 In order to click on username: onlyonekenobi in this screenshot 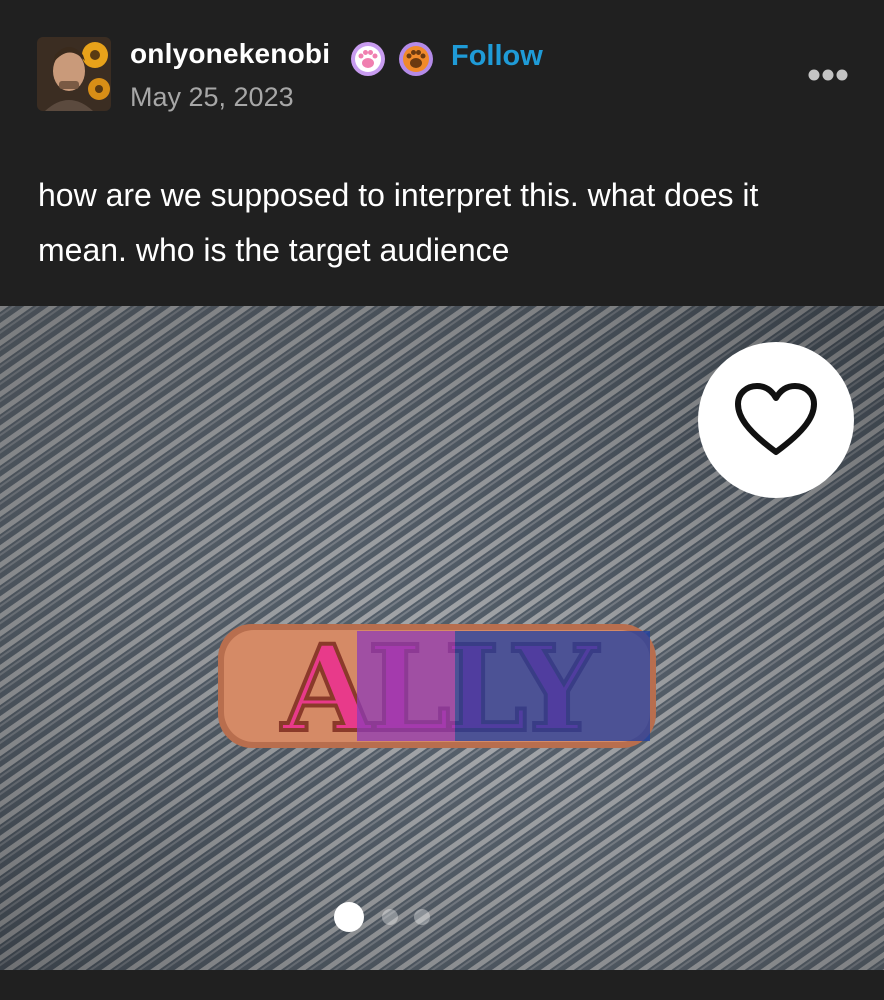, I will do `click(230, 54)`.